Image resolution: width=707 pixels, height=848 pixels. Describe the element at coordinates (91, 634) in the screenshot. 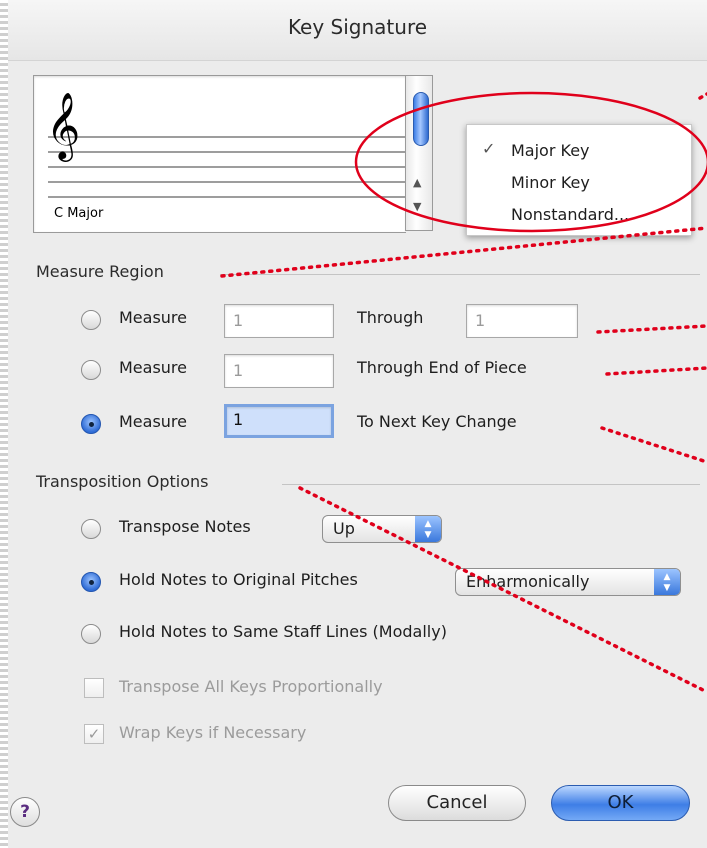

I see `hold-staff-lines-radio` at that location.